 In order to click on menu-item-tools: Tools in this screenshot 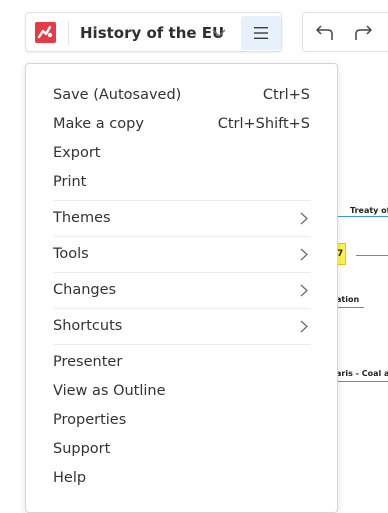, I will do `click(181, 254)`.